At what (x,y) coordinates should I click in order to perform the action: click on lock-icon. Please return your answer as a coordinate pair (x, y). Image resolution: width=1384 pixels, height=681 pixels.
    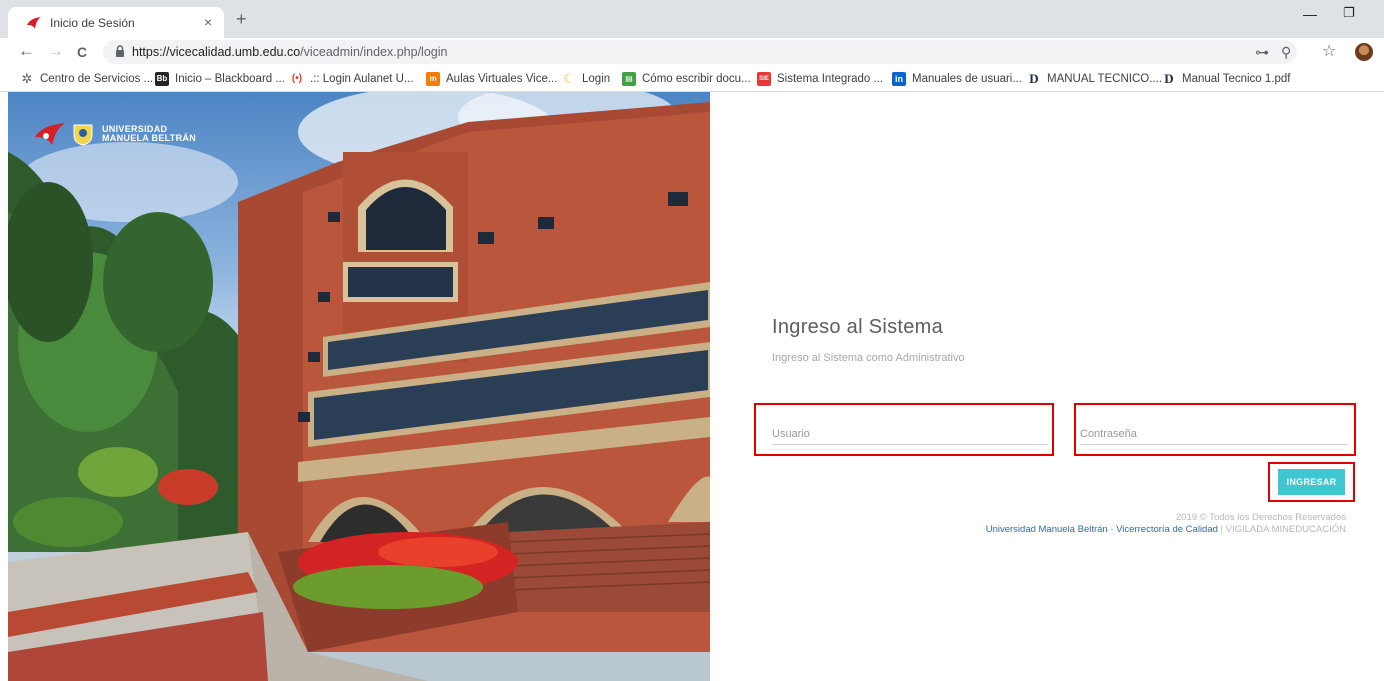
    Looking at the image, I should click on (120, 51).